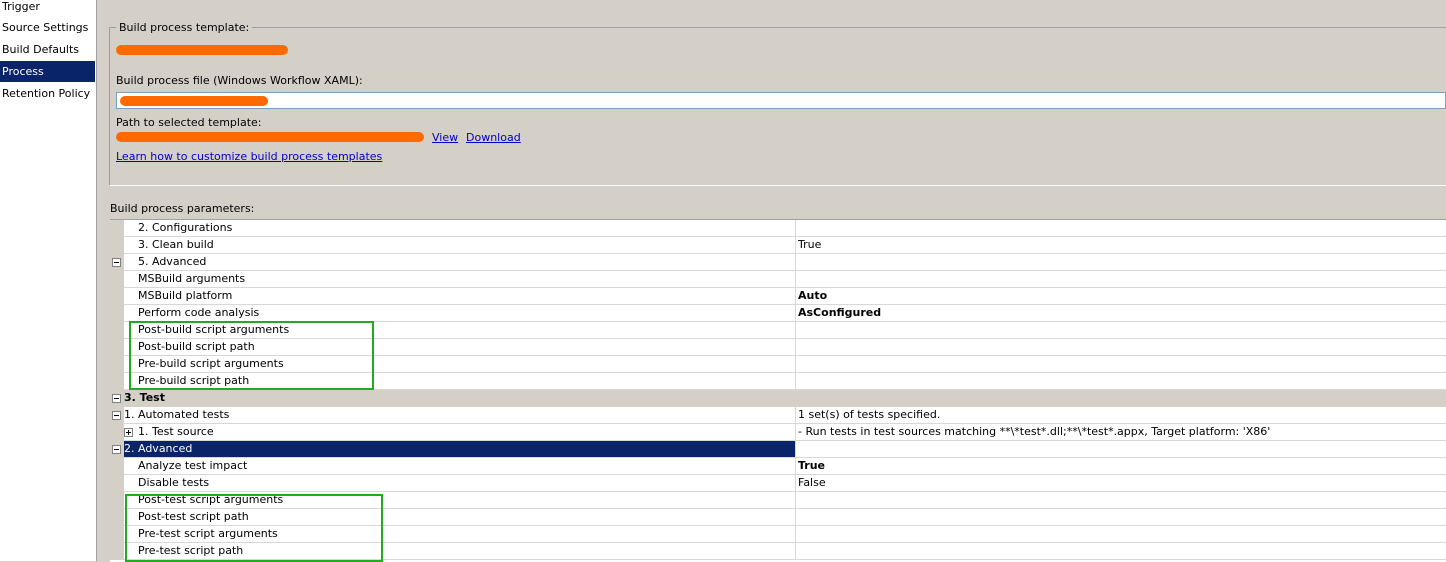 Image resolution: width=1446 pixels, height=562 pixels. I want to click on param-name: Disable tests, so click(174, 482).